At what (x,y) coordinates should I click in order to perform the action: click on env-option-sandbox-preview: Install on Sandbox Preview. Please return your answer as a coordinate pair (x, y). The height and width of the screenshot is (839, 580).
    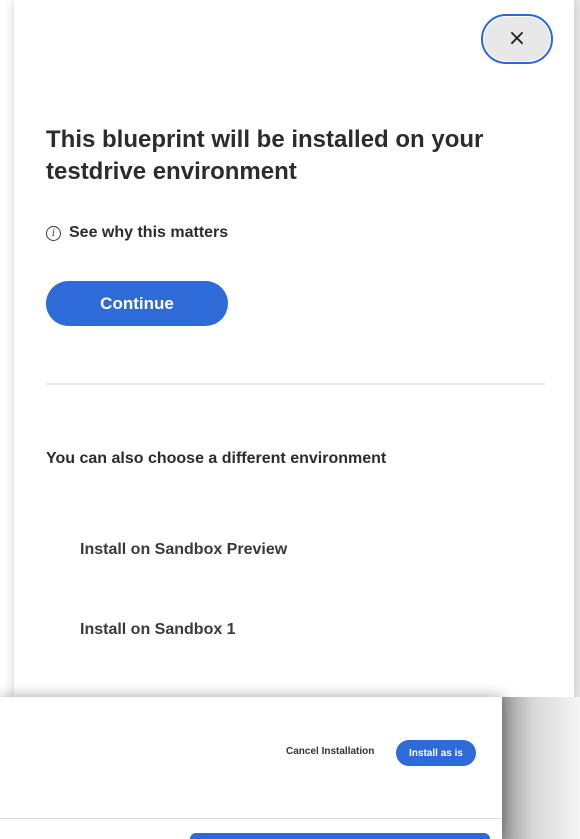
    Looking at the image, I should click on (183, 550).